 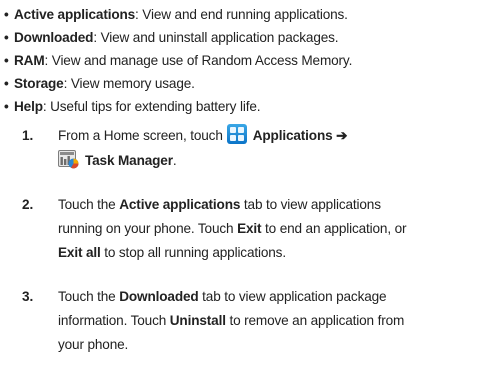 What do you see at coordinates (79, 252) in the screenshot?
I see `step-text-bold: Exit all` at bounding box center [79, 252].